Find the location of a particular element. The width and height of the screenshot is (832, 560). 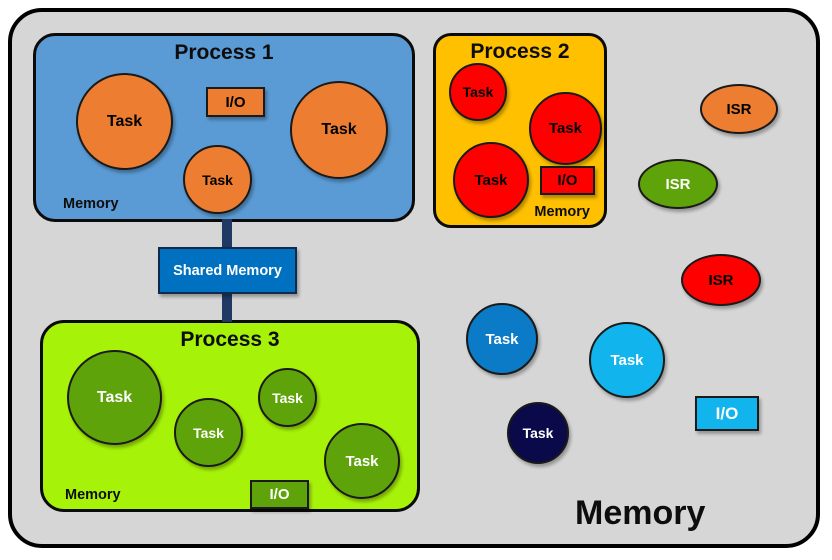

free-isr-ellipse-2: ISR is located at coordinates (678, 184).